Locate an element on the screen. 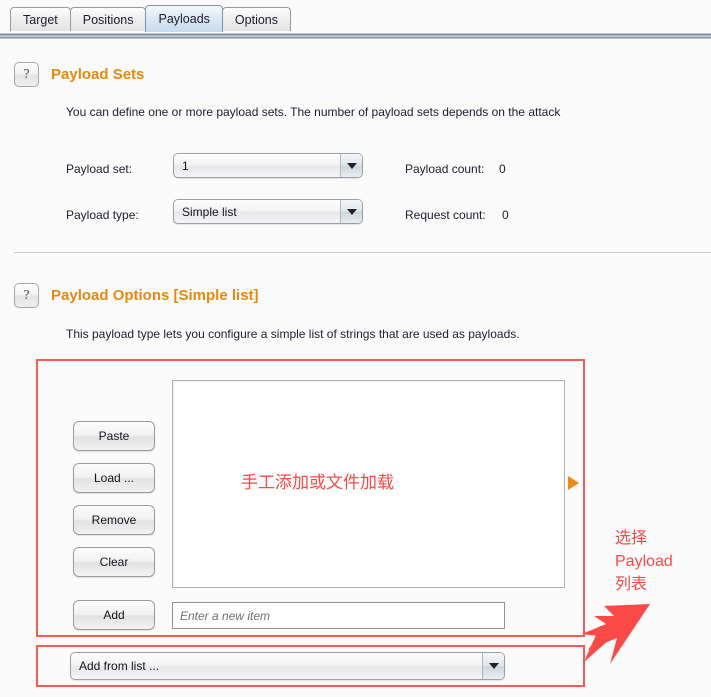 Image resolution: width=711 pixels, height=697 pixels. payload-options-title: Payload Options [Simple list] is located at coordinates (155, 295).